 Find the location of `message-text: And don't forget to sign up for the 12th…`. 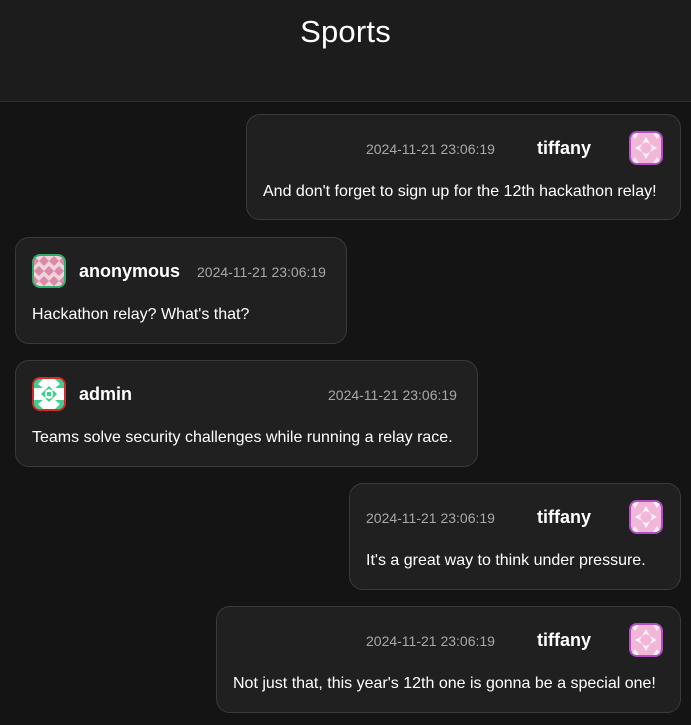

message-text: And don't forget to sign up for the 12th… is located at coordinates (460, 191).